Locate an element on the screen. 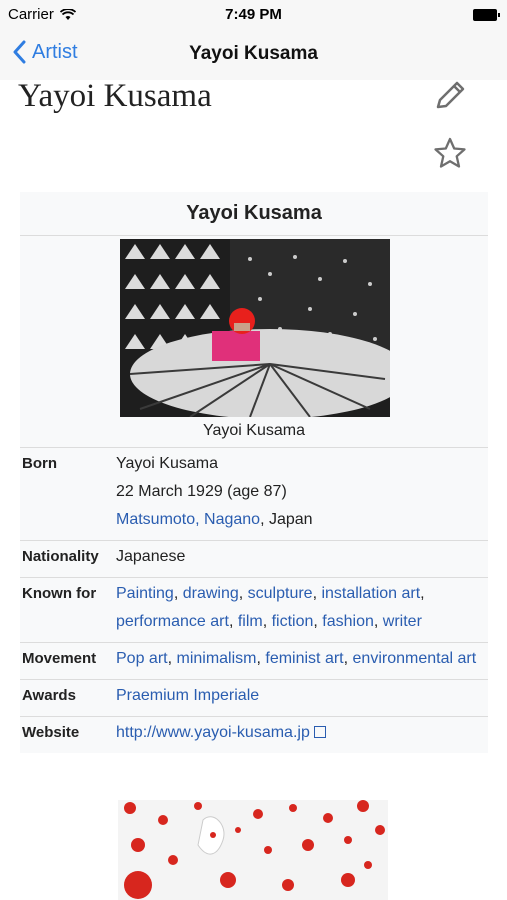 Image resolution: width=507 pixels, height=900 pixels. nationality-value: Japanese is located at coordinates (151, 556).